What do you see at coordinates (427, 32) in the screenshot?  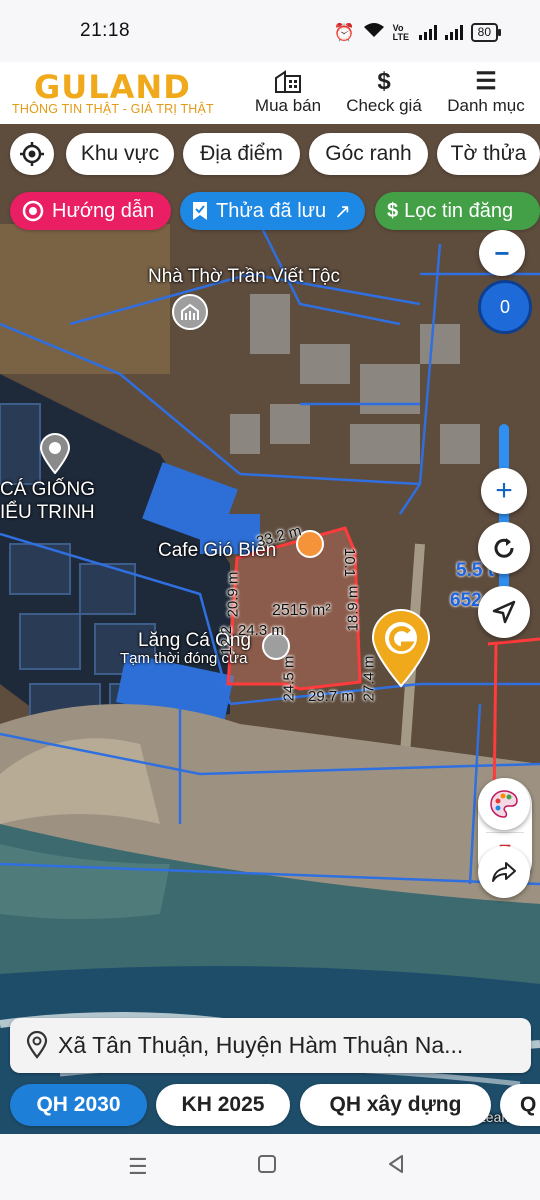 I see `signal-icon` at bounding box center [427, 32].